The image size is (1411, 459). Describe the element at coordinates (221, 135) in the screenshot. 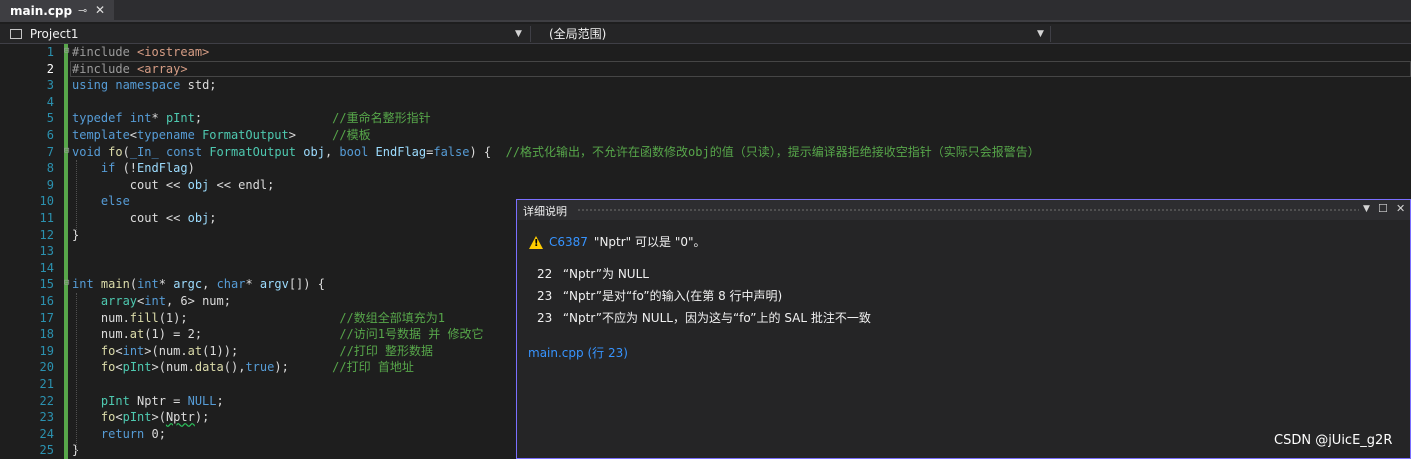

I see `code-line: template<typename FormatOutput> //模板` at that location.